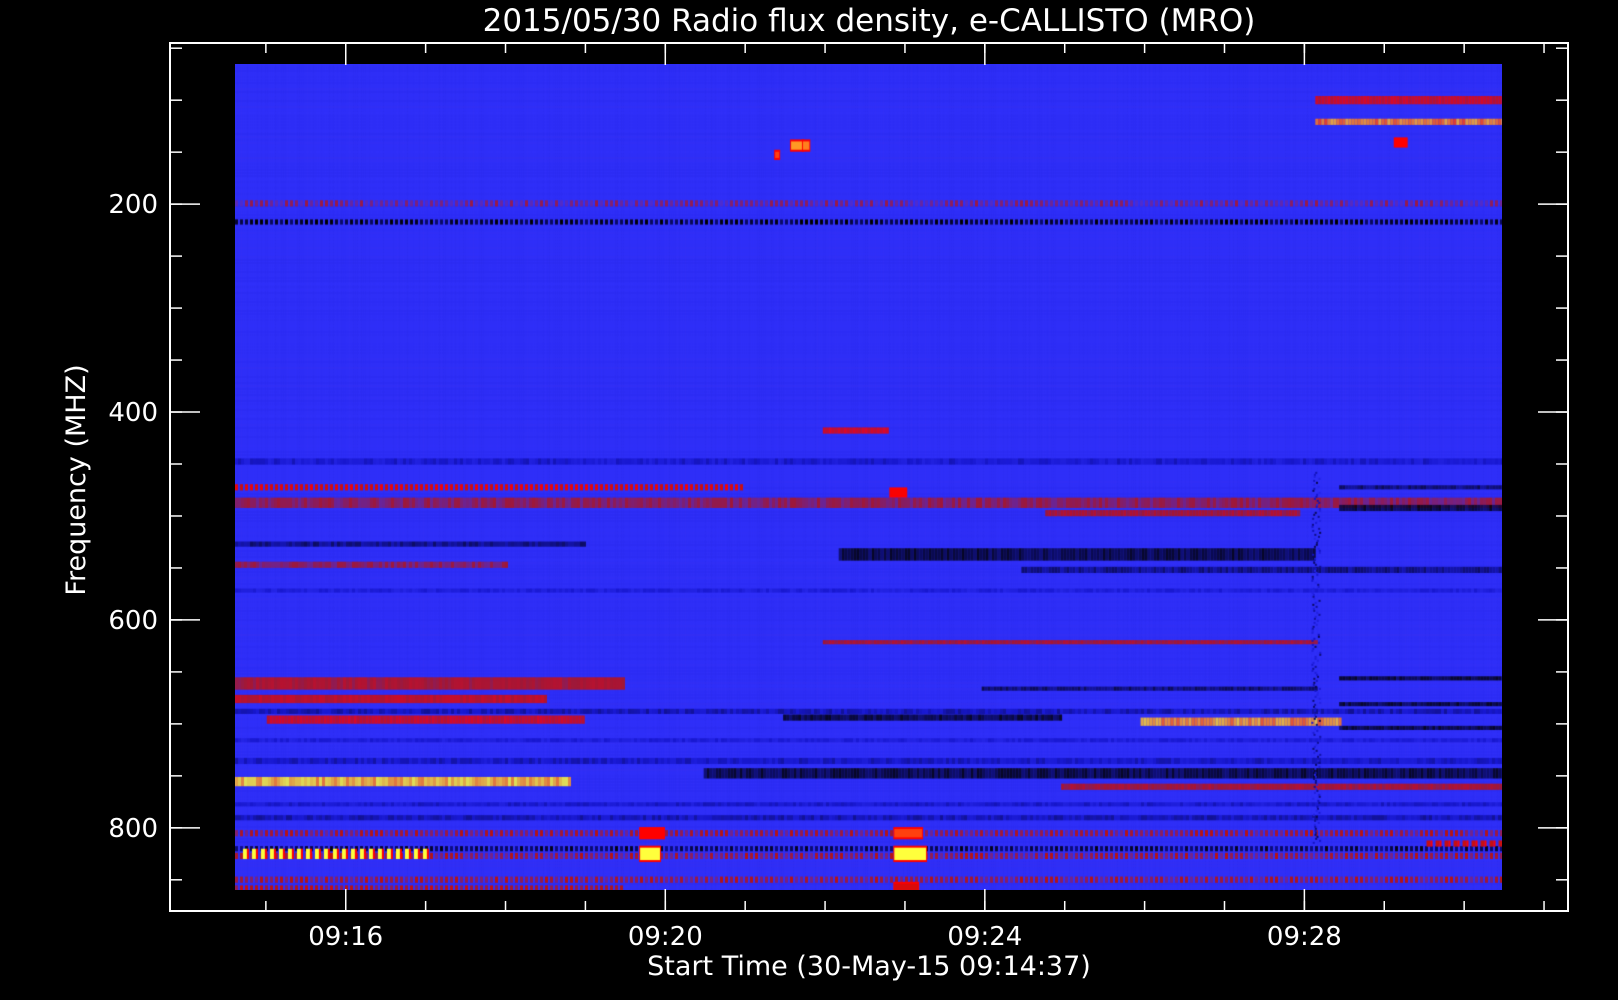  What do you see at coordinates (1304, 937) in the screenshot?
I see `x-tick-label: 09:28` at bounding box center [1304, 937].